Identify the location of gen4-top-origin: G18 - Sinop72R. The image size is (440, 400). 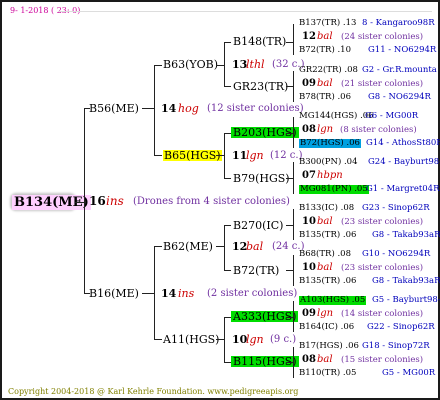
(396, 346).